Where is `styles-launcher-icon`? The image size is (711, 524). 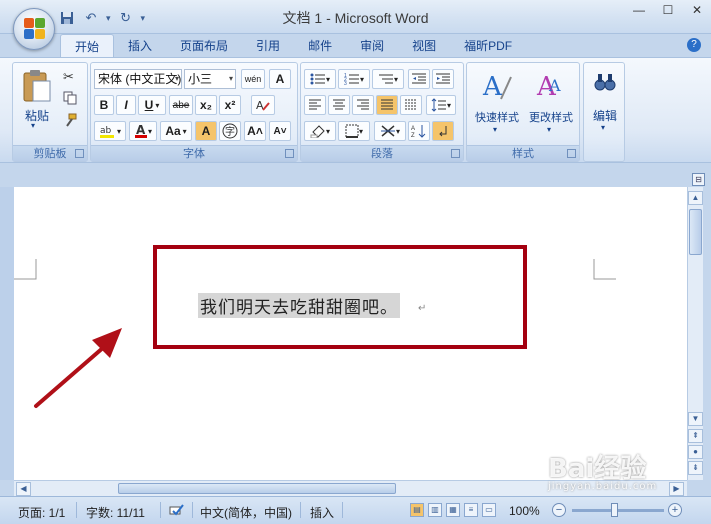
styles-launcher-icon is located at coordinates (571, 153).